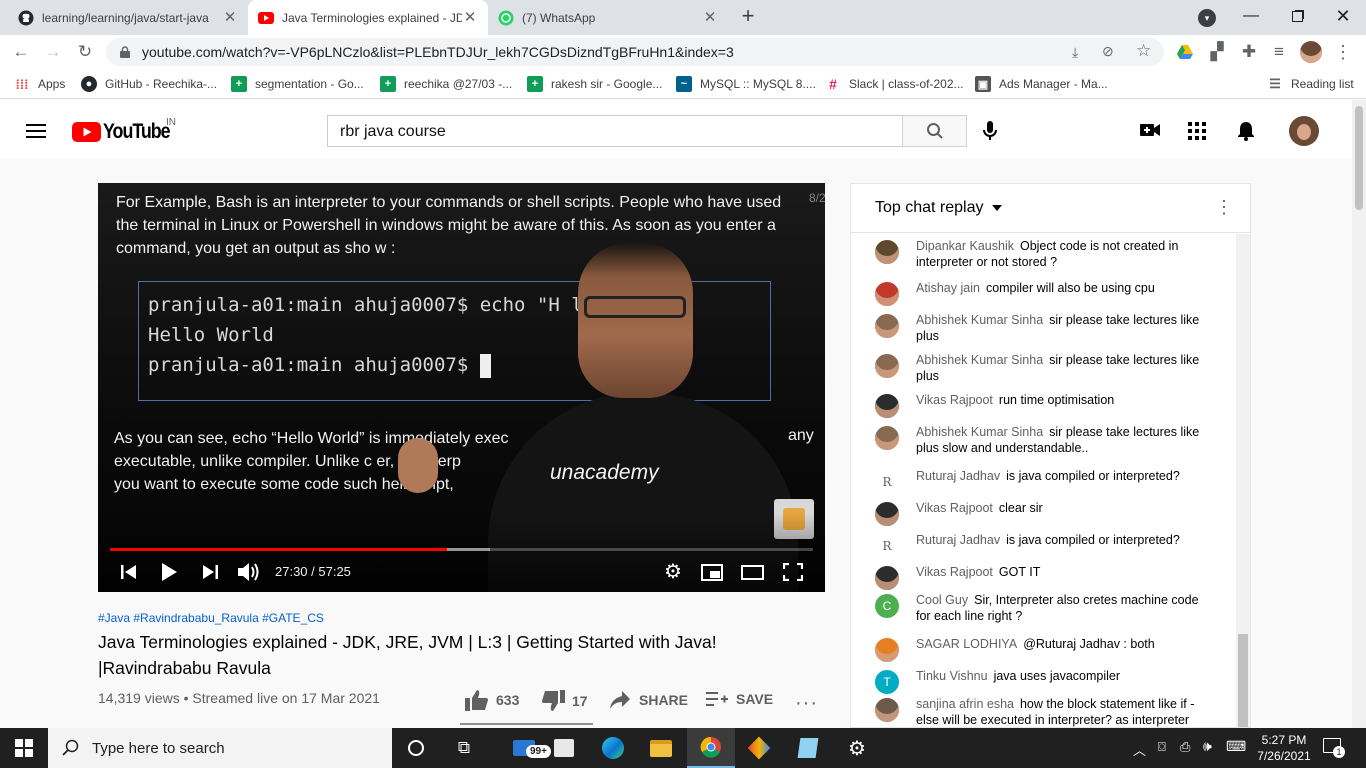 The width and height of the screenshot is (1366, 768). What do you see at coordinates (21, 52) in the screenshot?
I see `back-button: ←` at bounding box center [21, 52].